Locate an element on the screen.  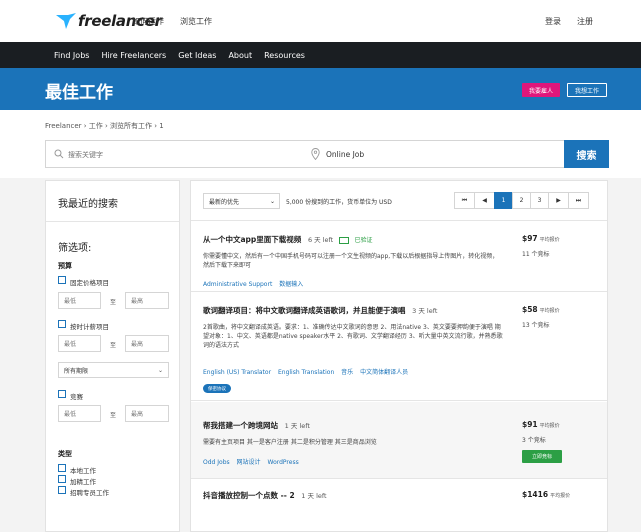
hourly-to-label: 至 is located at coordinates (113, 345).